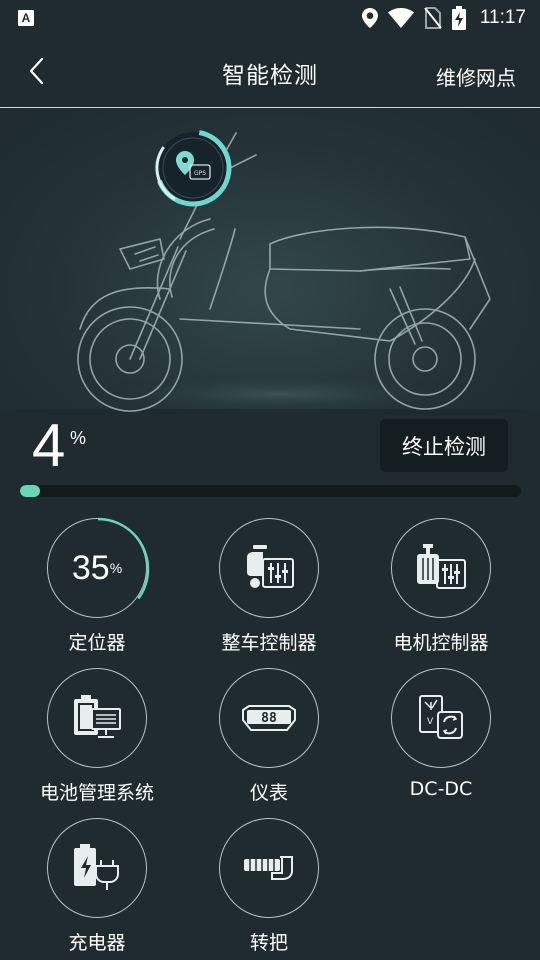 The image size is (540, 960). I want to click on motor-controller-icon, so click(441, 566).